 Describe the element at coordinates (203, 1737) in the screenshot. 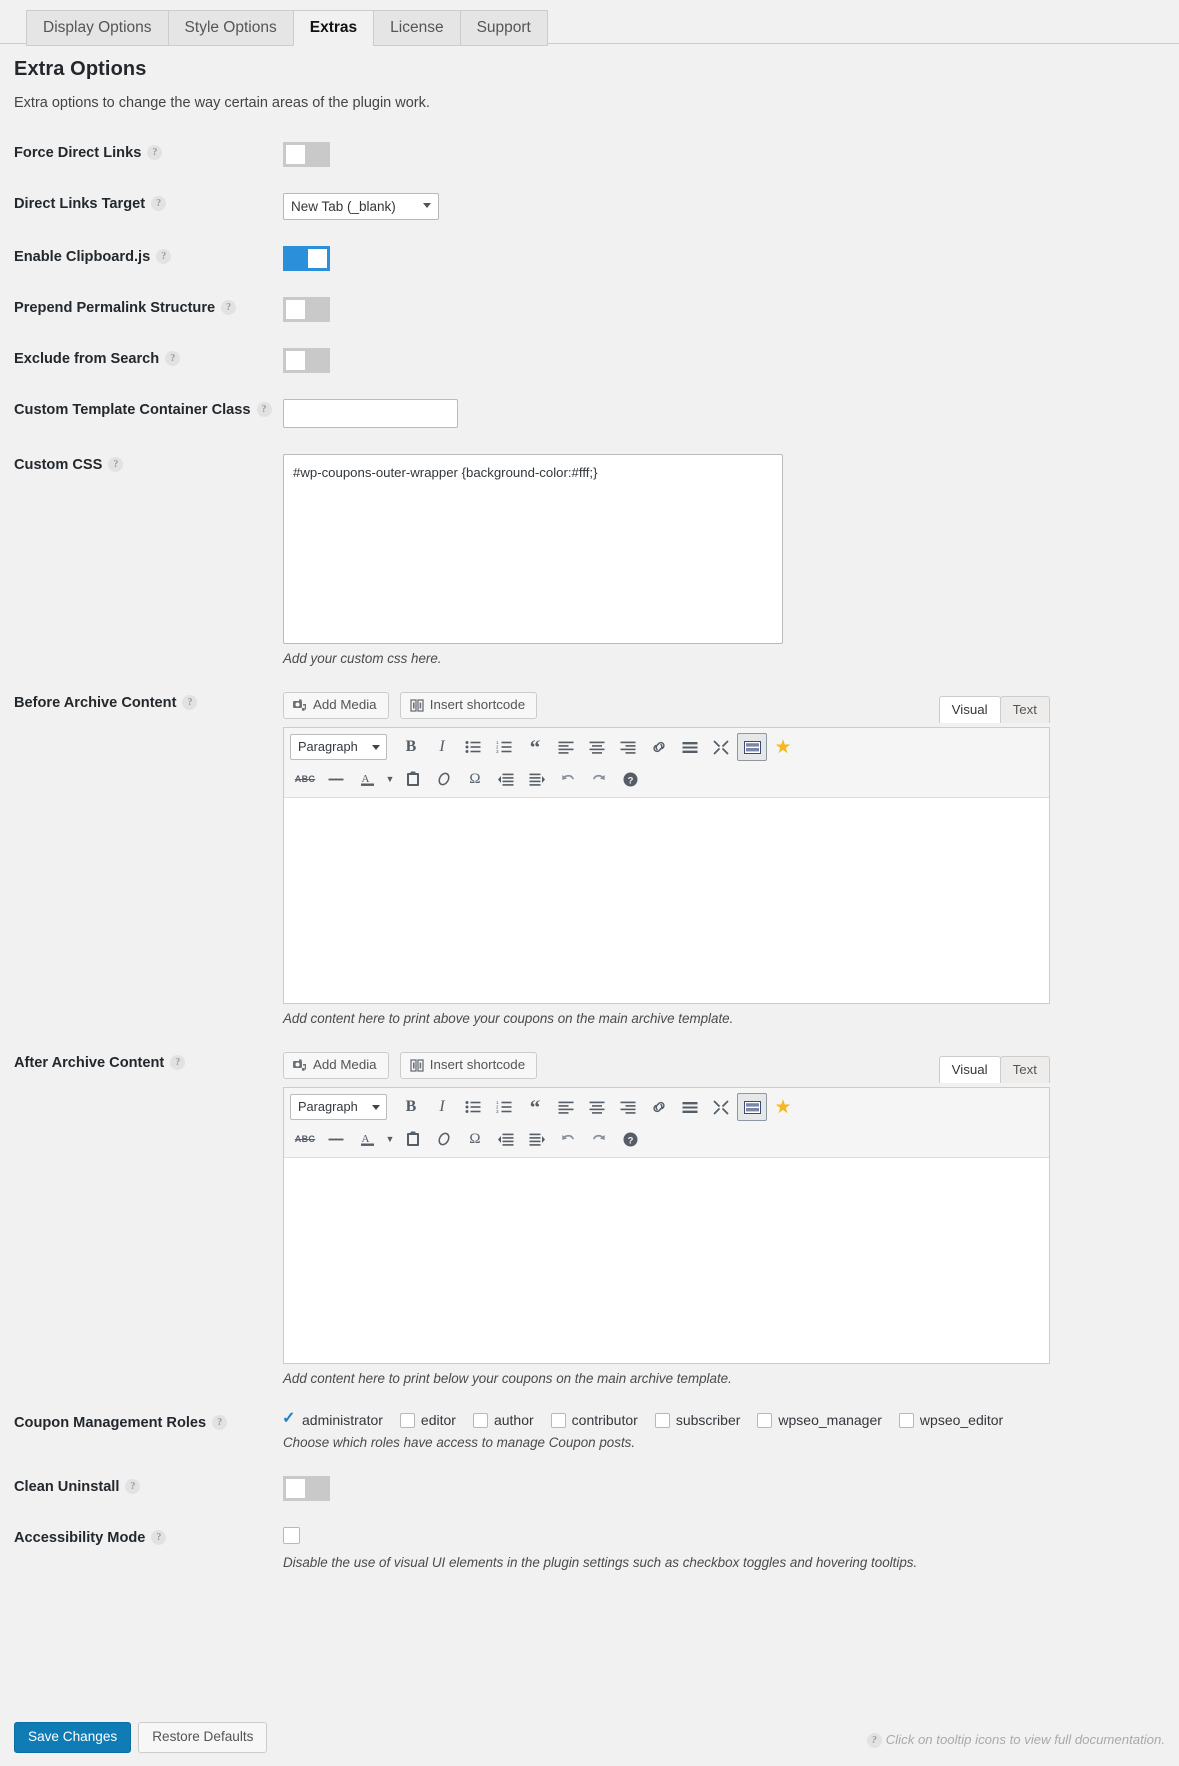

I see `restore-defaults-button: Restore Defaults` at that location.